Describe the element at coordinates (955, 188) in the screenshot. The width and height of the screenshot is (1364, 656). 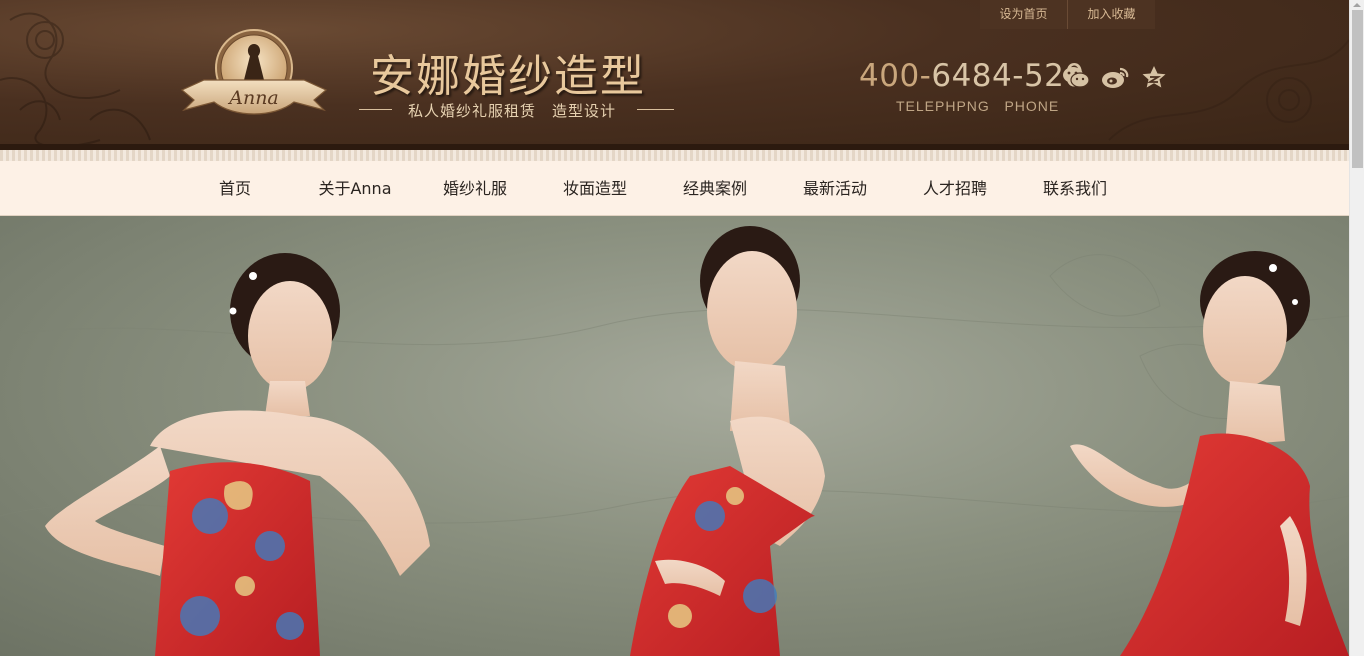
I see `nav-item-careers: 人才招聘` at that location.